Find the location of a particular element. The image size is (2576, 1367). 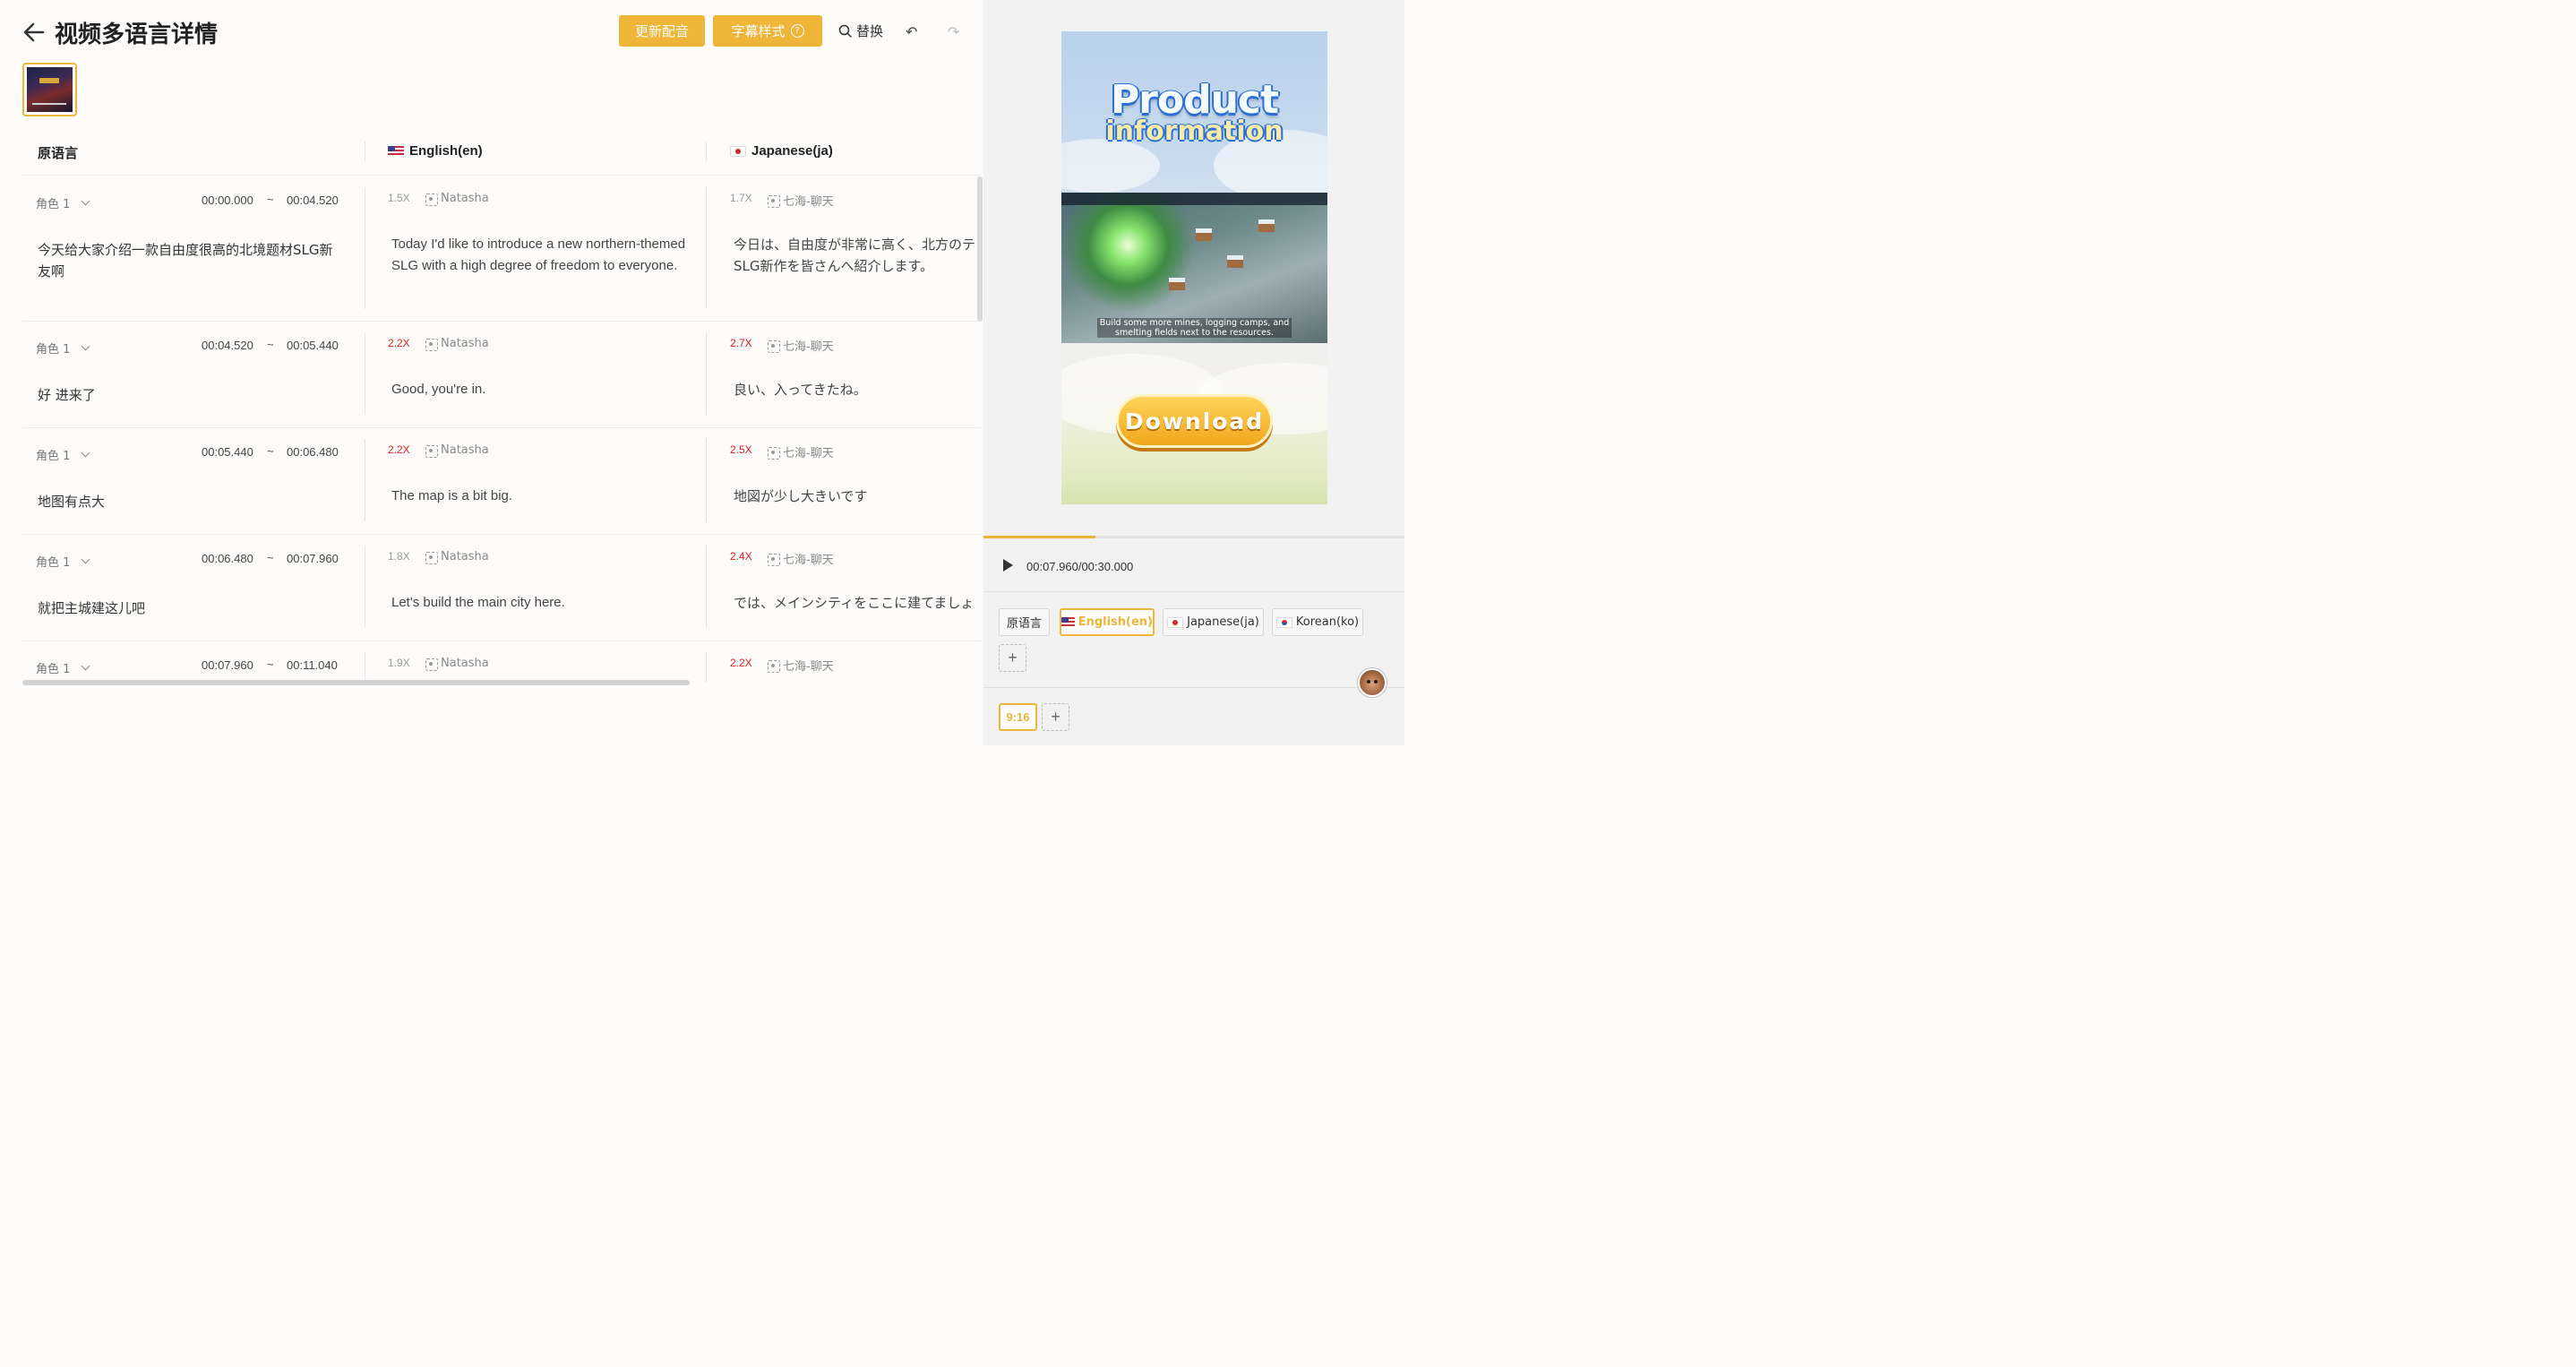

undo-icon: ↶ is located at coordinates (911, 32).